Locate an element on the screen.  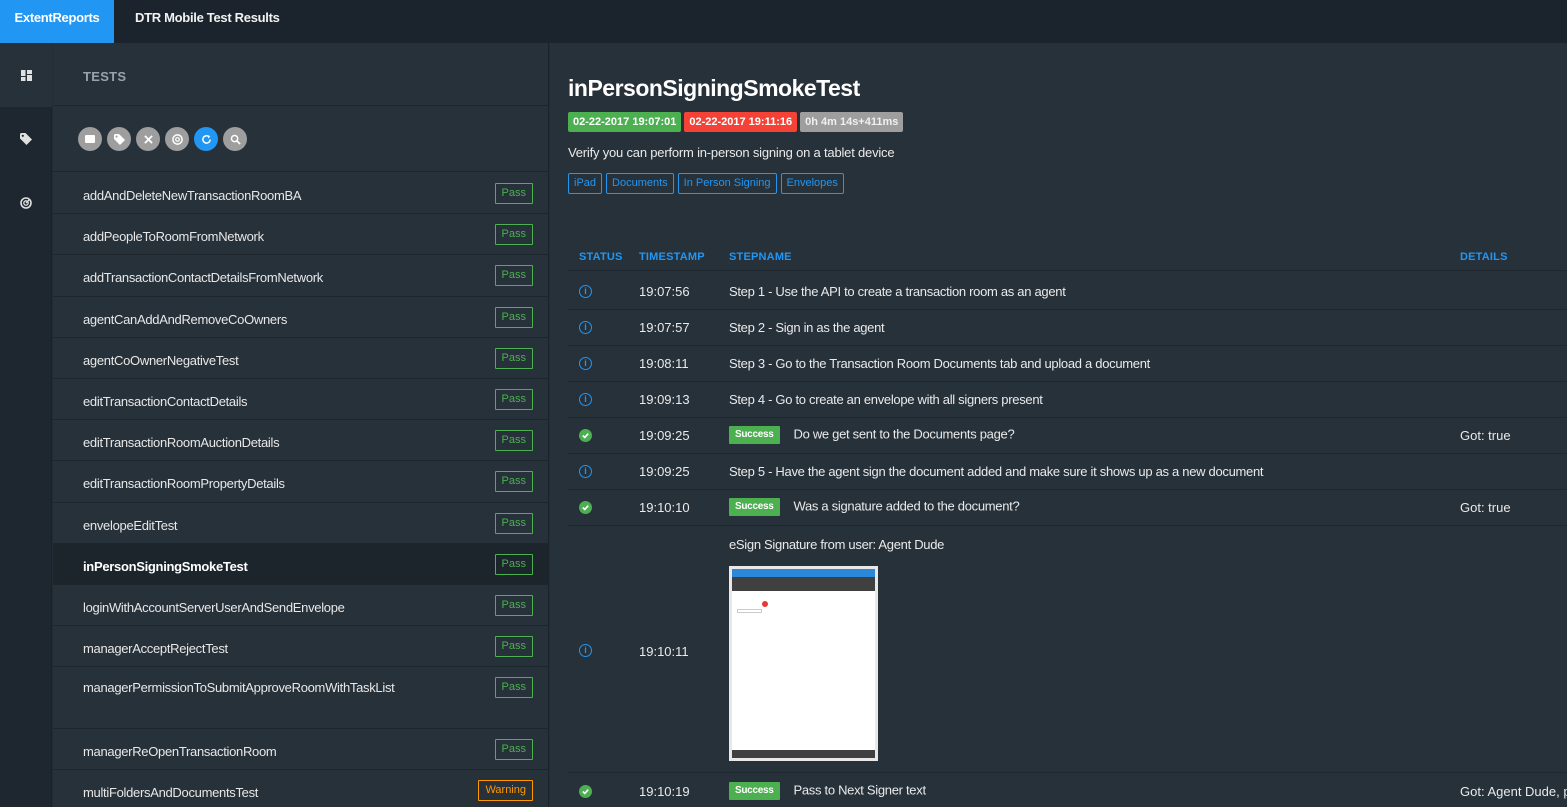
search-button is located at coordinates (235, 139).